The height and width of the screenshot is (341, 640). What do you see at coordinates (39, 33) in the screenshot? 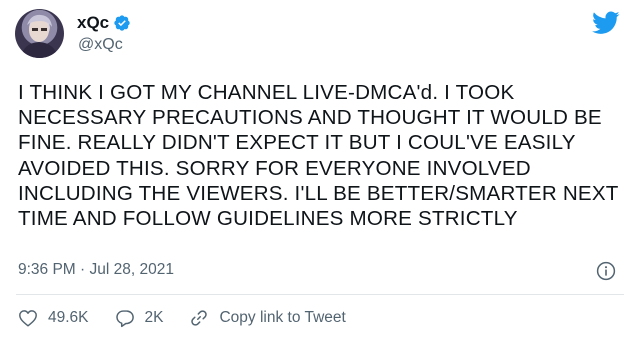
I see `avatar` at bounding box center [39, 33].